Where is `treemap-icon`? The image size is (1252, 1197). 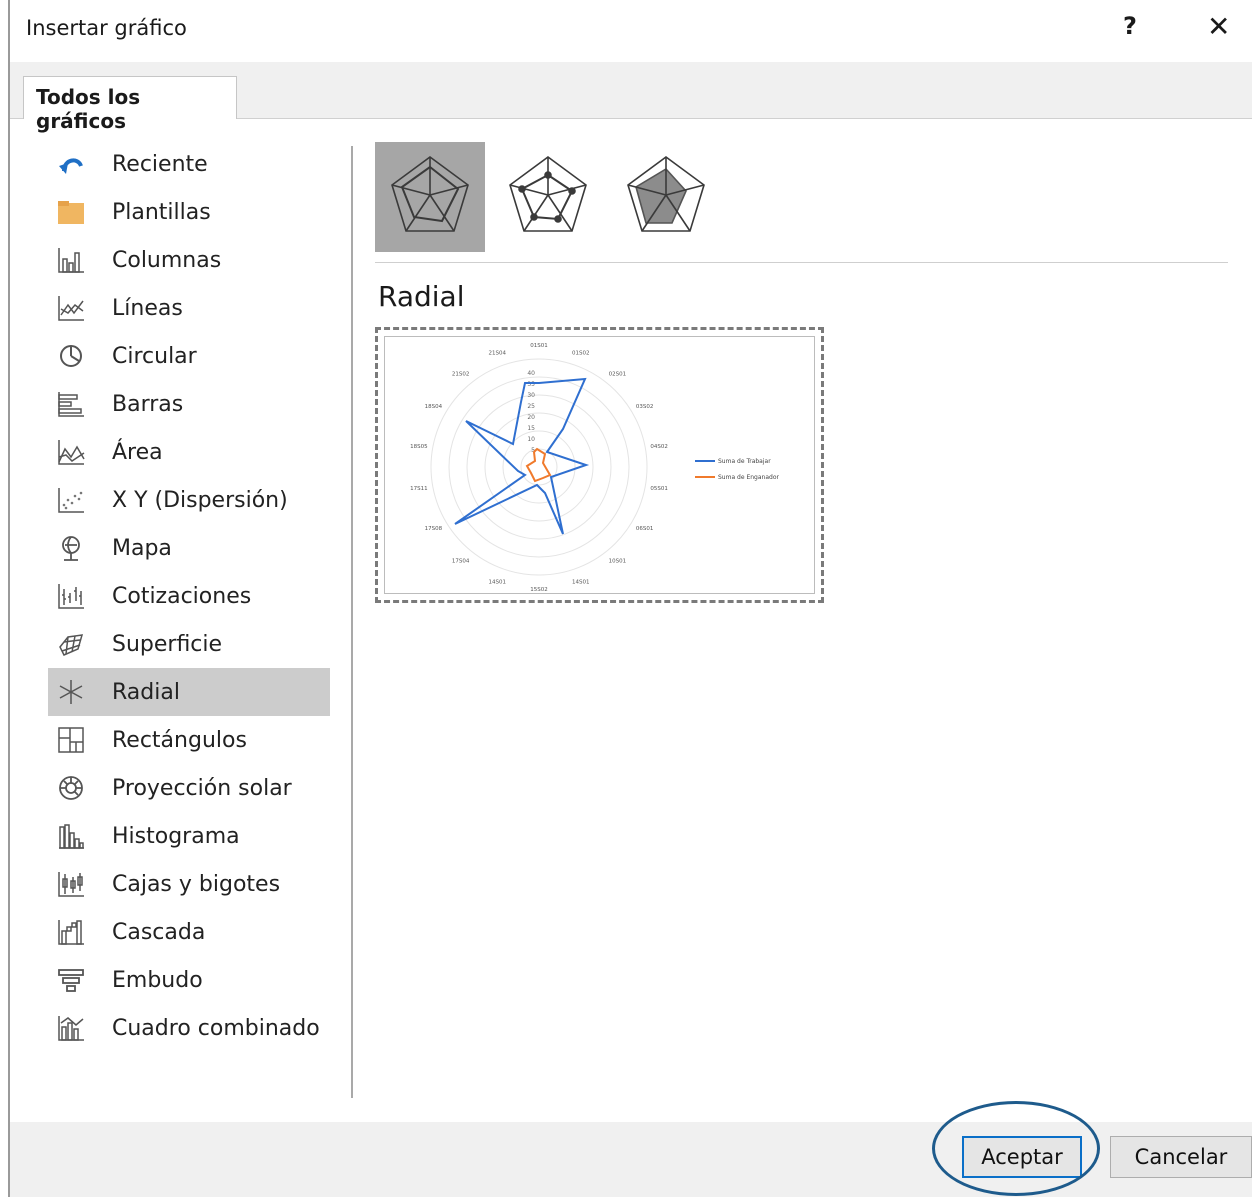
treemap-icon is located at coordinates (71, 740).